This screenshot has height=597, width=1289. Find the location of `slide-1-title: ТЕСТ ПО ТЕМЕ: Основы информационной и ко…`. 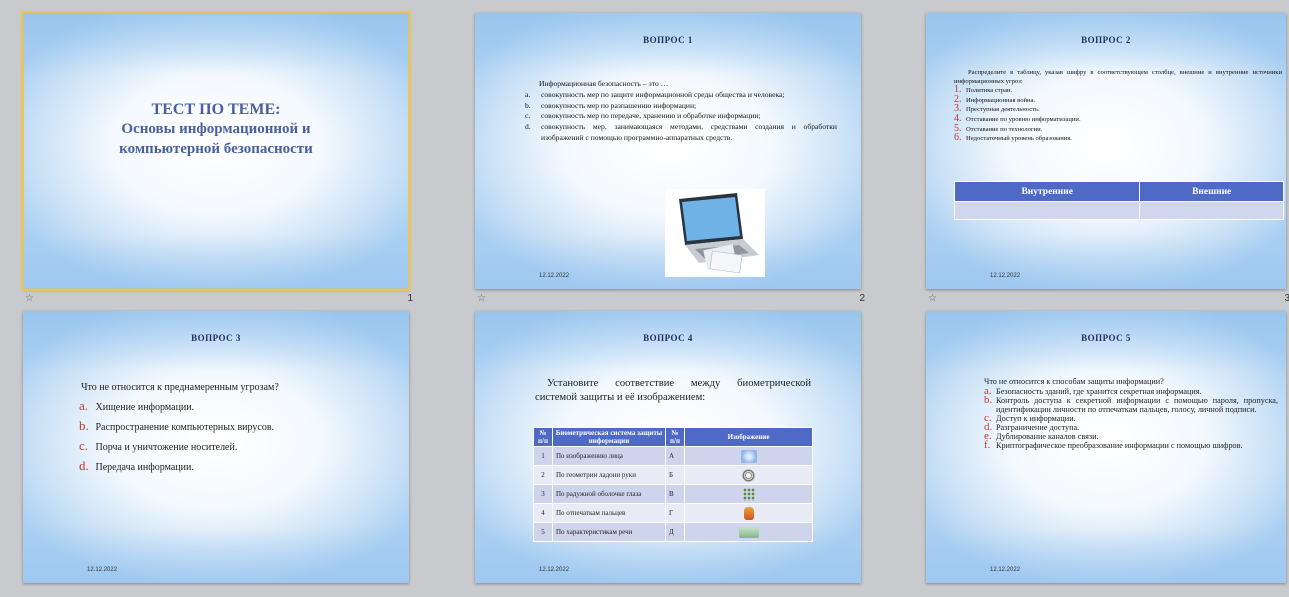

slide-1-title: ТЕСТ ПО ТЕМЕ: Основы информационной и ко… is located at coordinates (216, 130).